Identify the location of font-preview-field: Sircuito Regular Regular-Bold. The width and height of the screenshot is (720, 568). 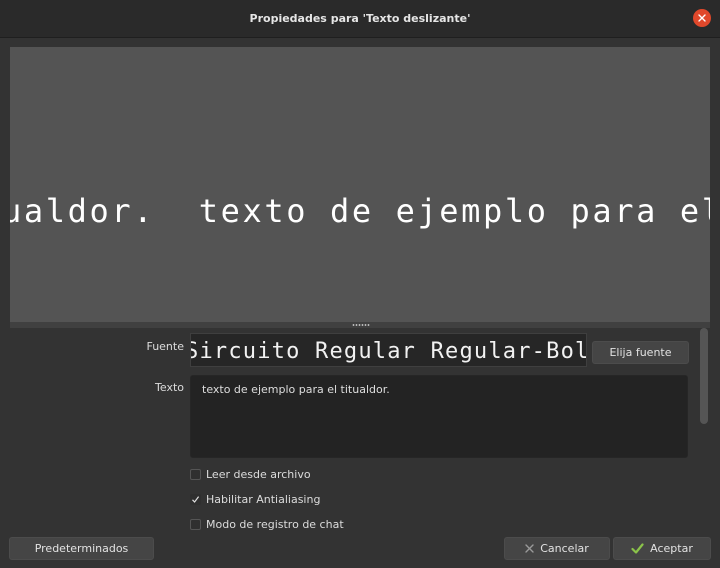
(388, 350).